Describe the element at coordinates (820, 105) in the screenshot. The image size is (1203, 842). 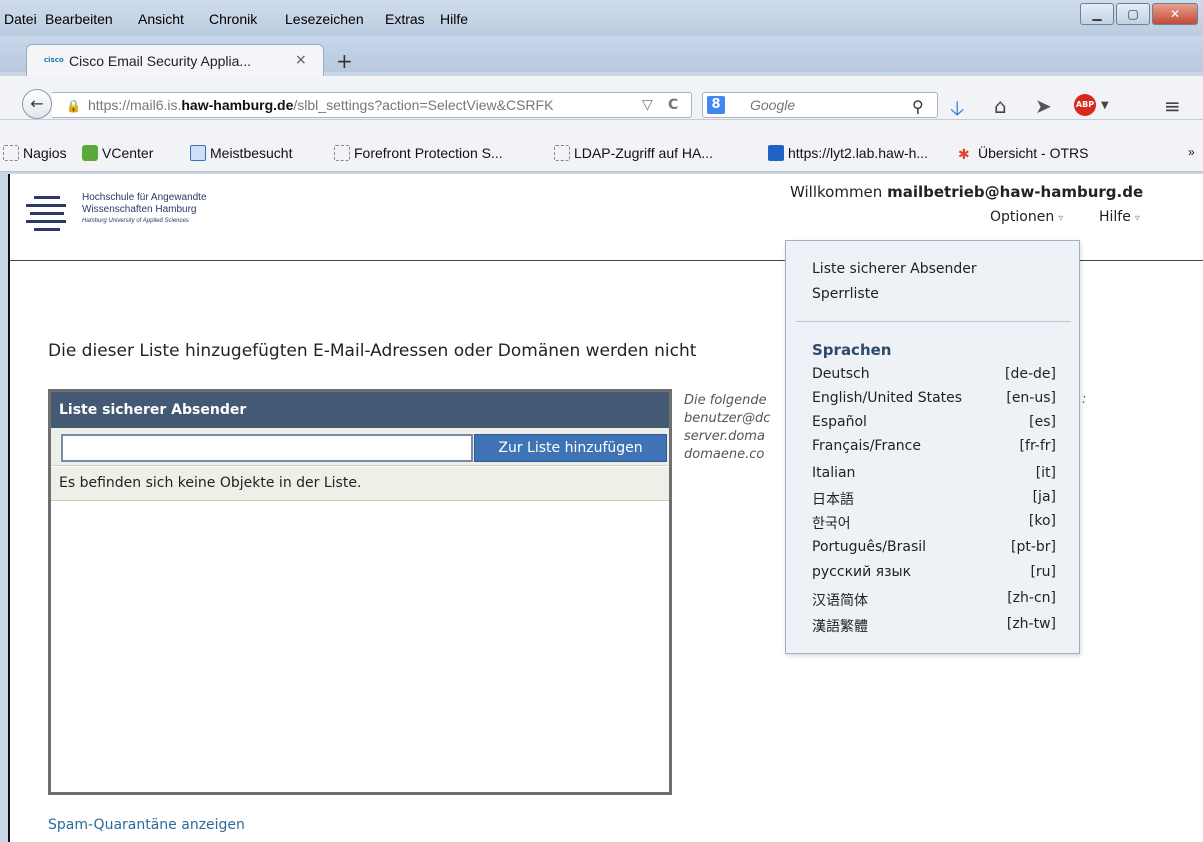
I see `search-bar` at that location.